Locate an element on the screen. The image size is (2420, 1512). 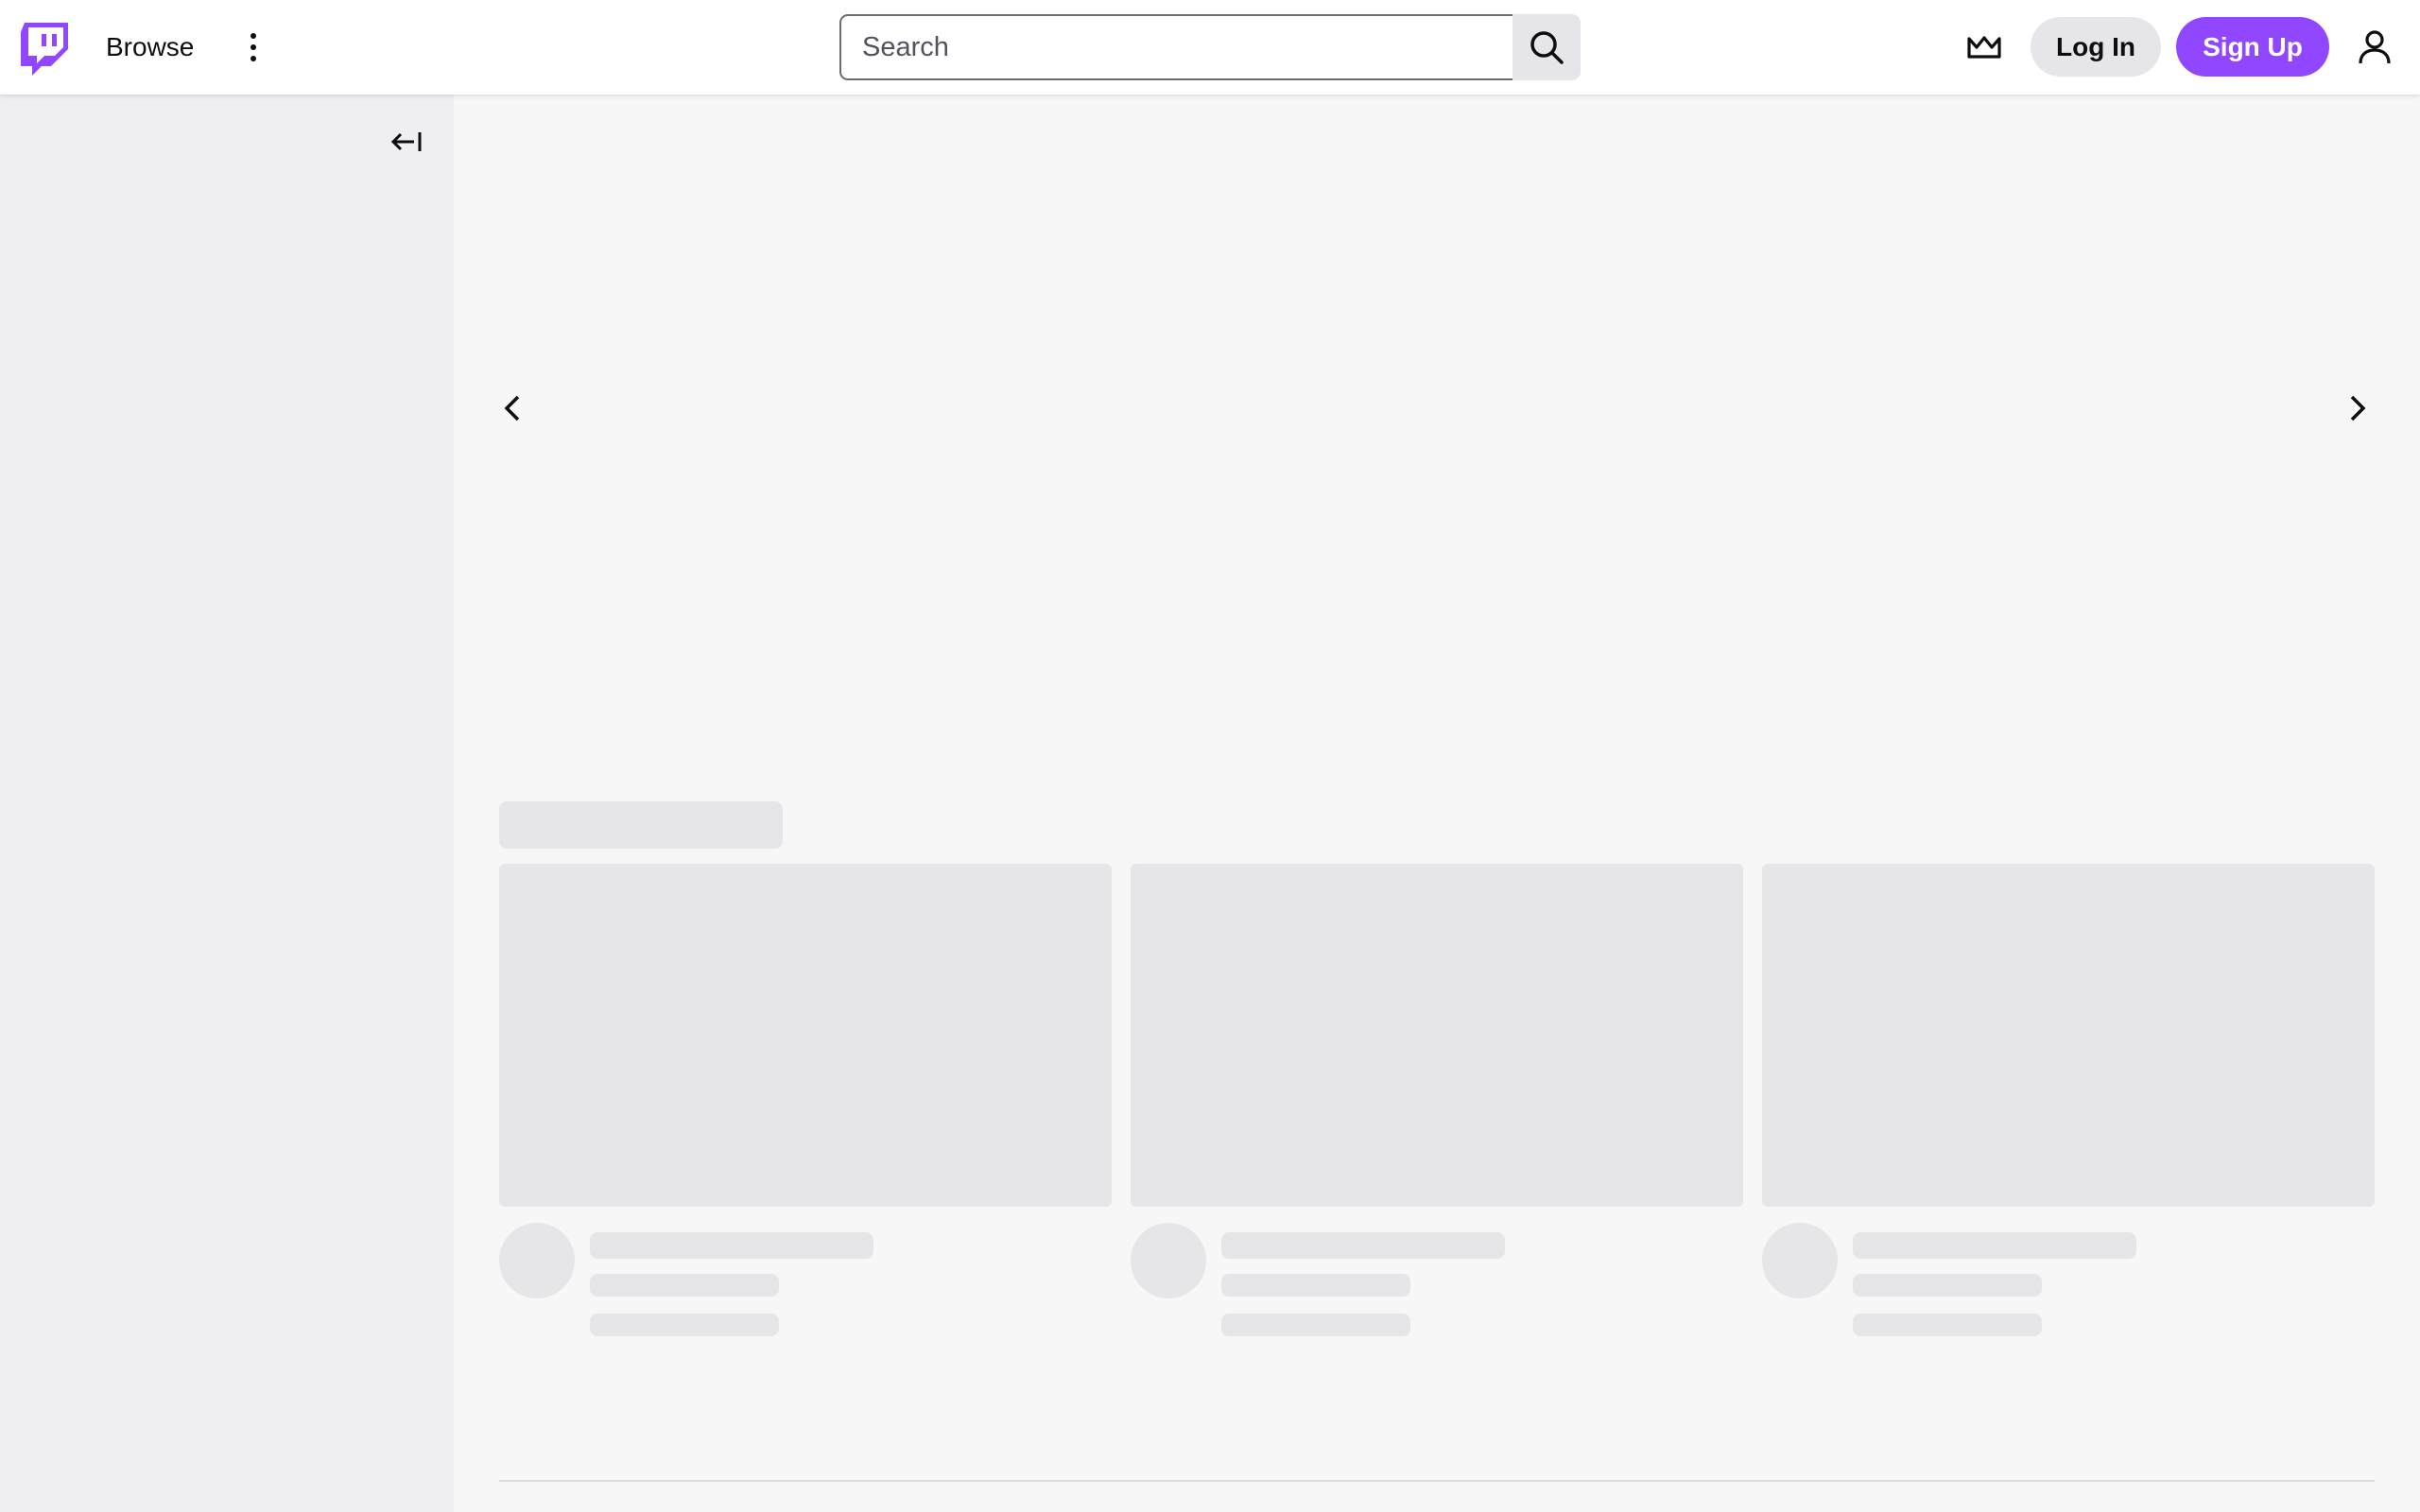
user-menu-button is located at coordinates (2374, 47).